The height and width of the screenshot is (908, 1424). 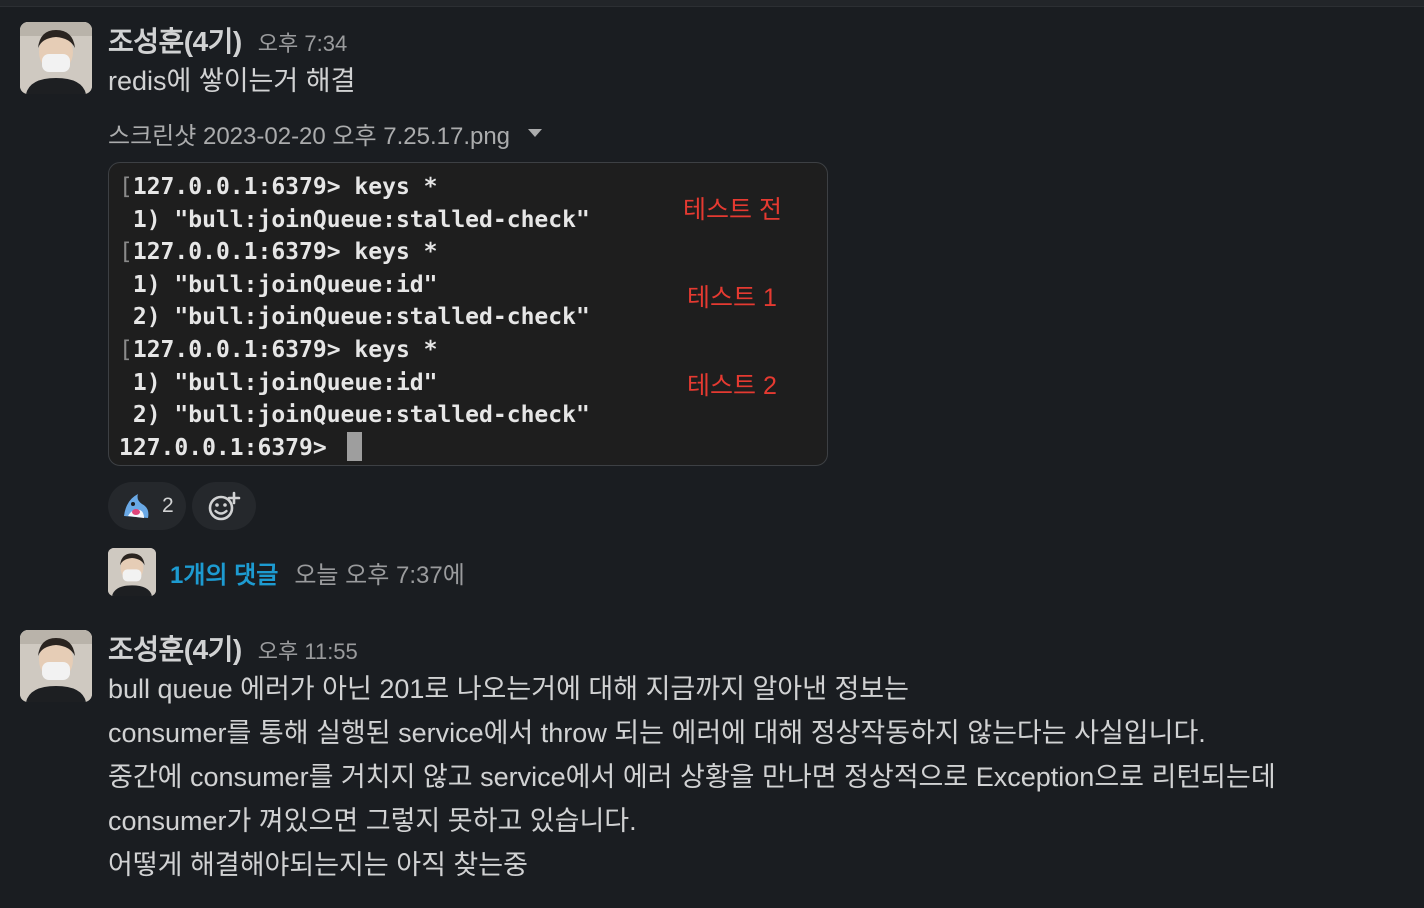 What do you see at coordinates (286, 572) in the screenshot?
I see `thread-summary: 1개의 댓글 오늘 오후 7:37에` at bounding box center [286, 572].